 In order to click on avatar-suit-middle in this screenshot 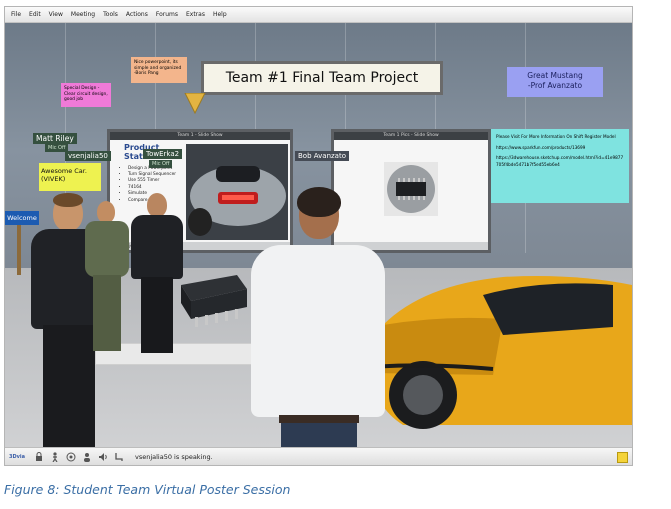, I will do `click(157, 273)`.